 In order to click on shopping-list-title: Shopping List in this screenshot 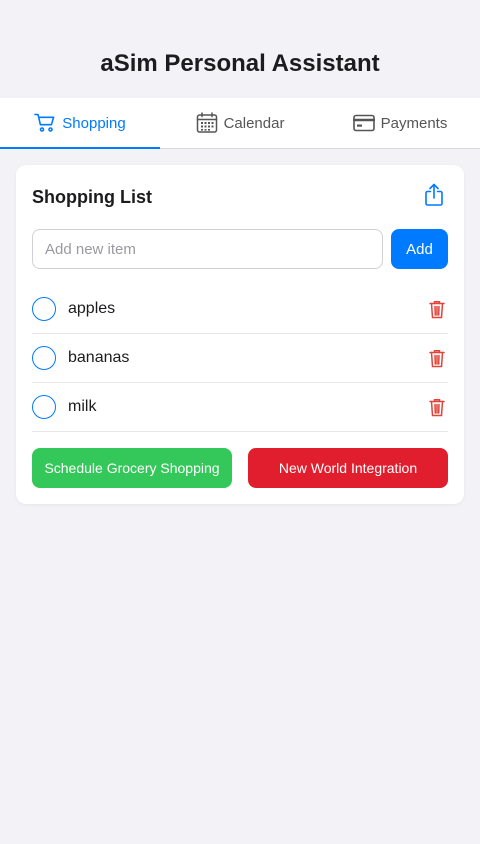, I will do `click(92, 196)`.